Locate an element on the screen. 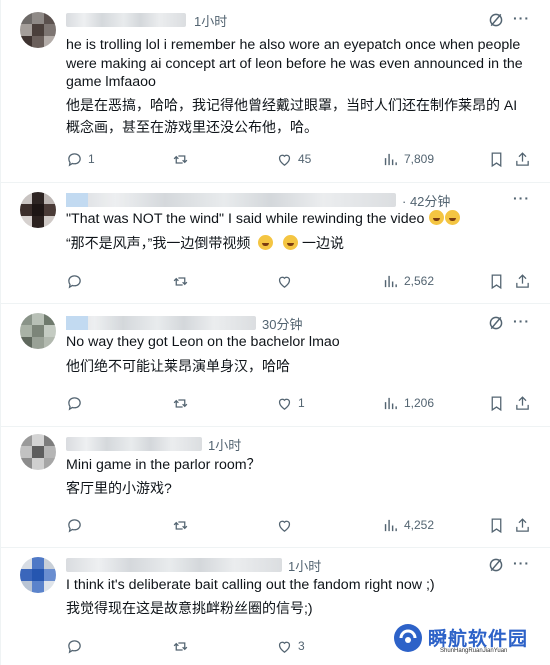 This screenshot has width=550, height=665. tweet-translation: 他们绝不可能让莱昂演单身汉，哈哈 is located at coordinates (178, 366).